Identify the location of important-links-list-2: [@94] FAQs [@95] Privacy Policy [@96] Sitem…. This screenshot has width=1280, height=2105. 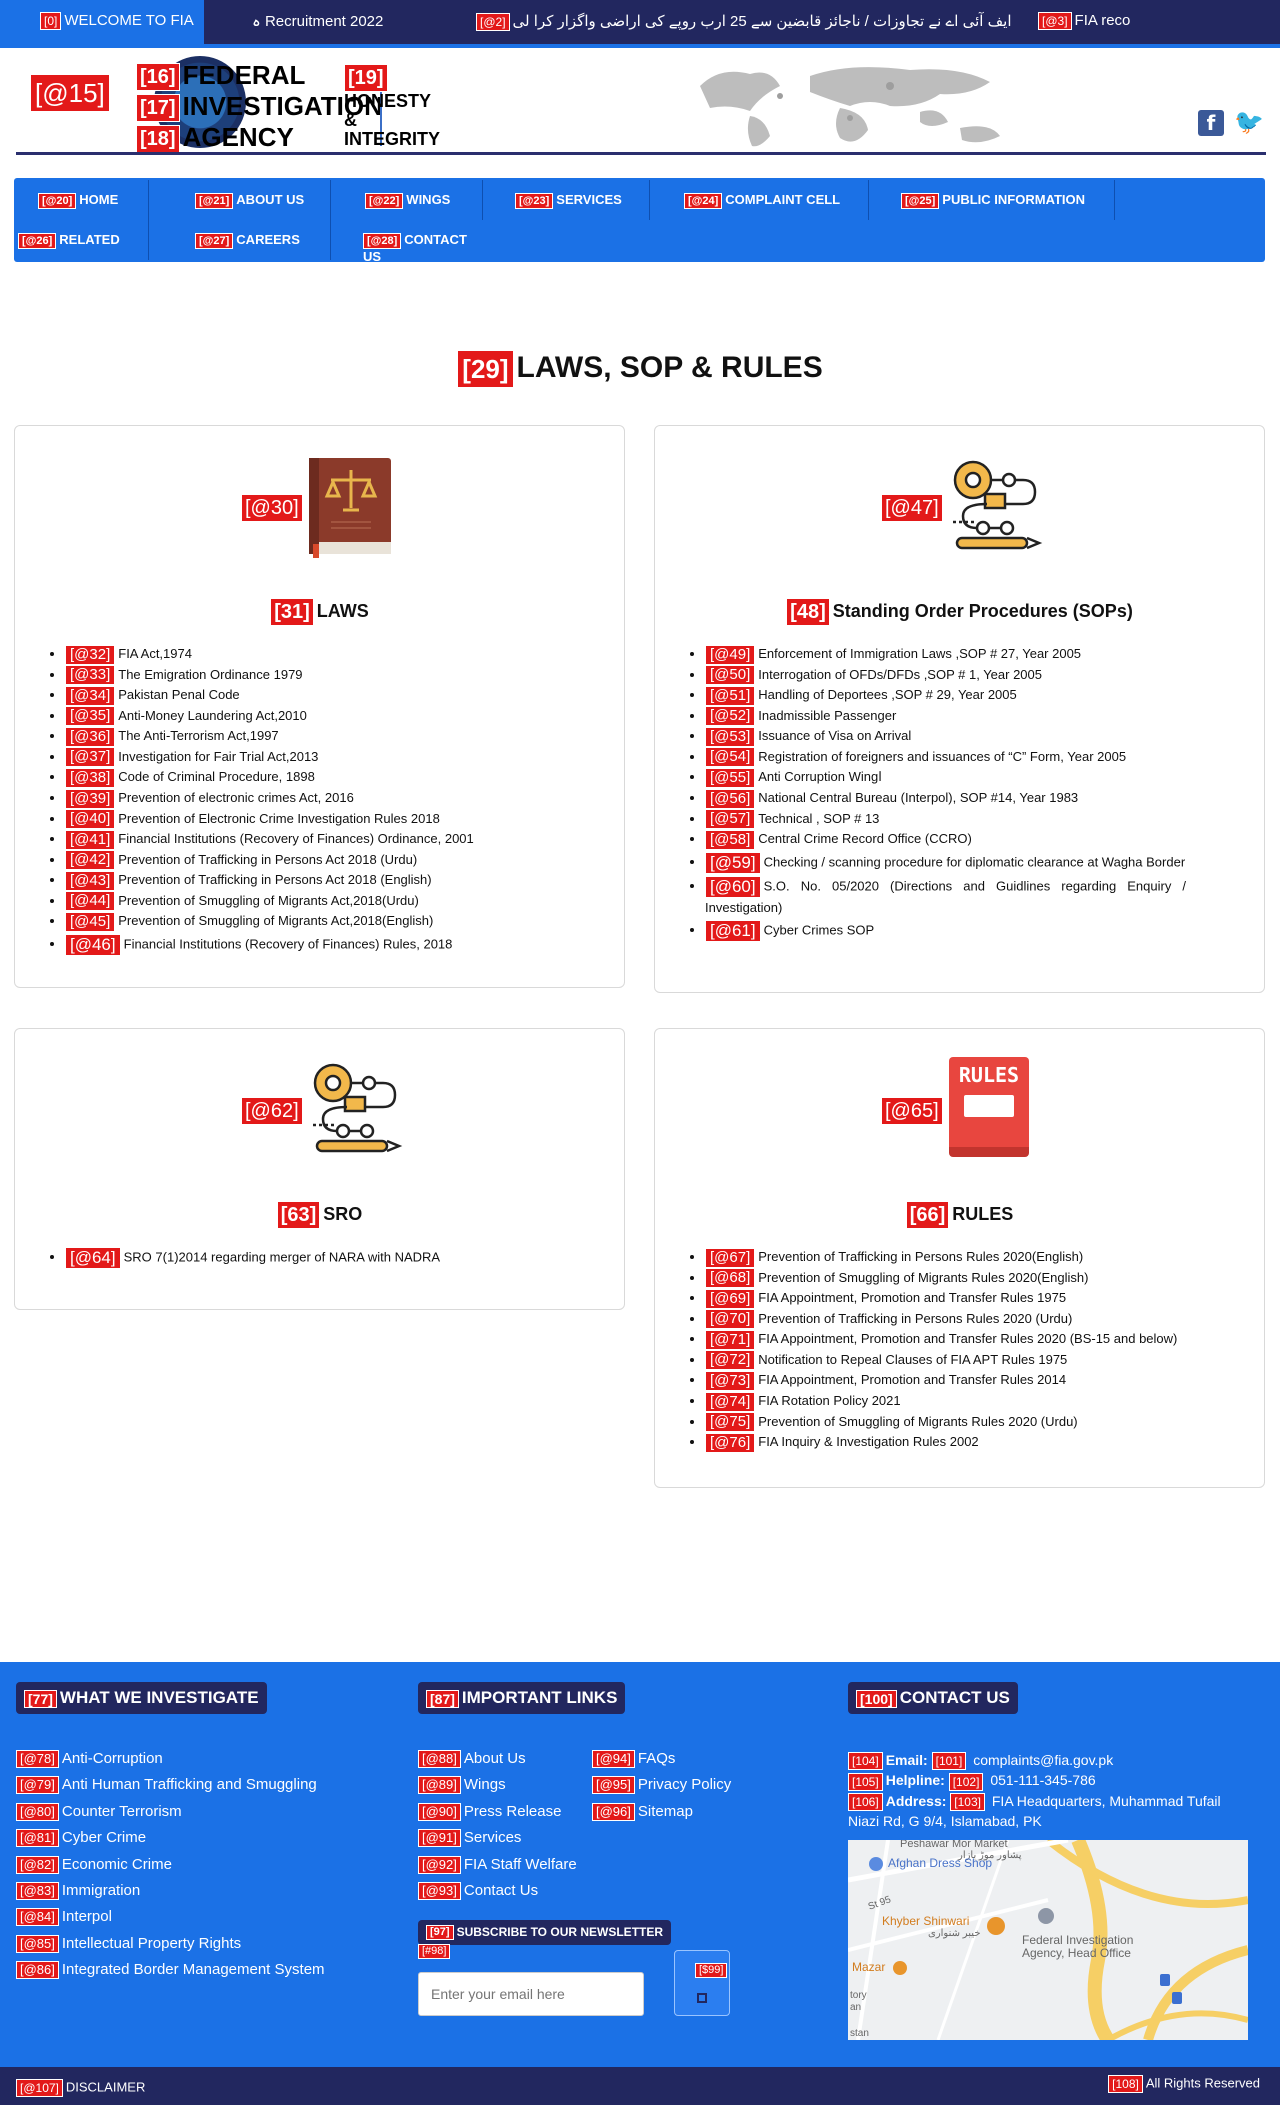
(661, 1785).